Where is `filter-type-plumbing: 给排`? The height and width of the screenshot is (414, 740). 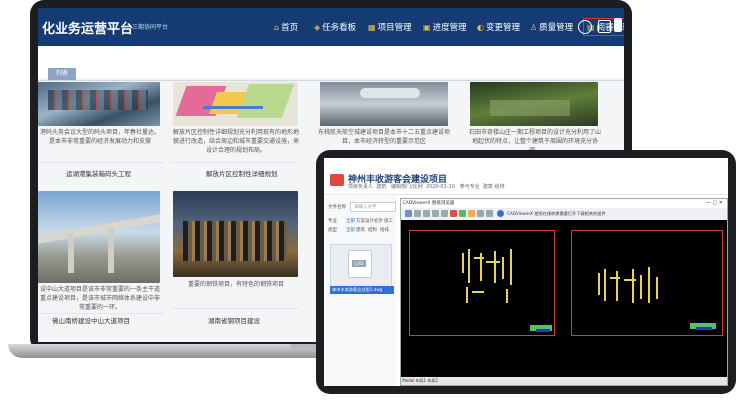
filter-type-plumbing: 给排 is located at coordinates (384, 230).